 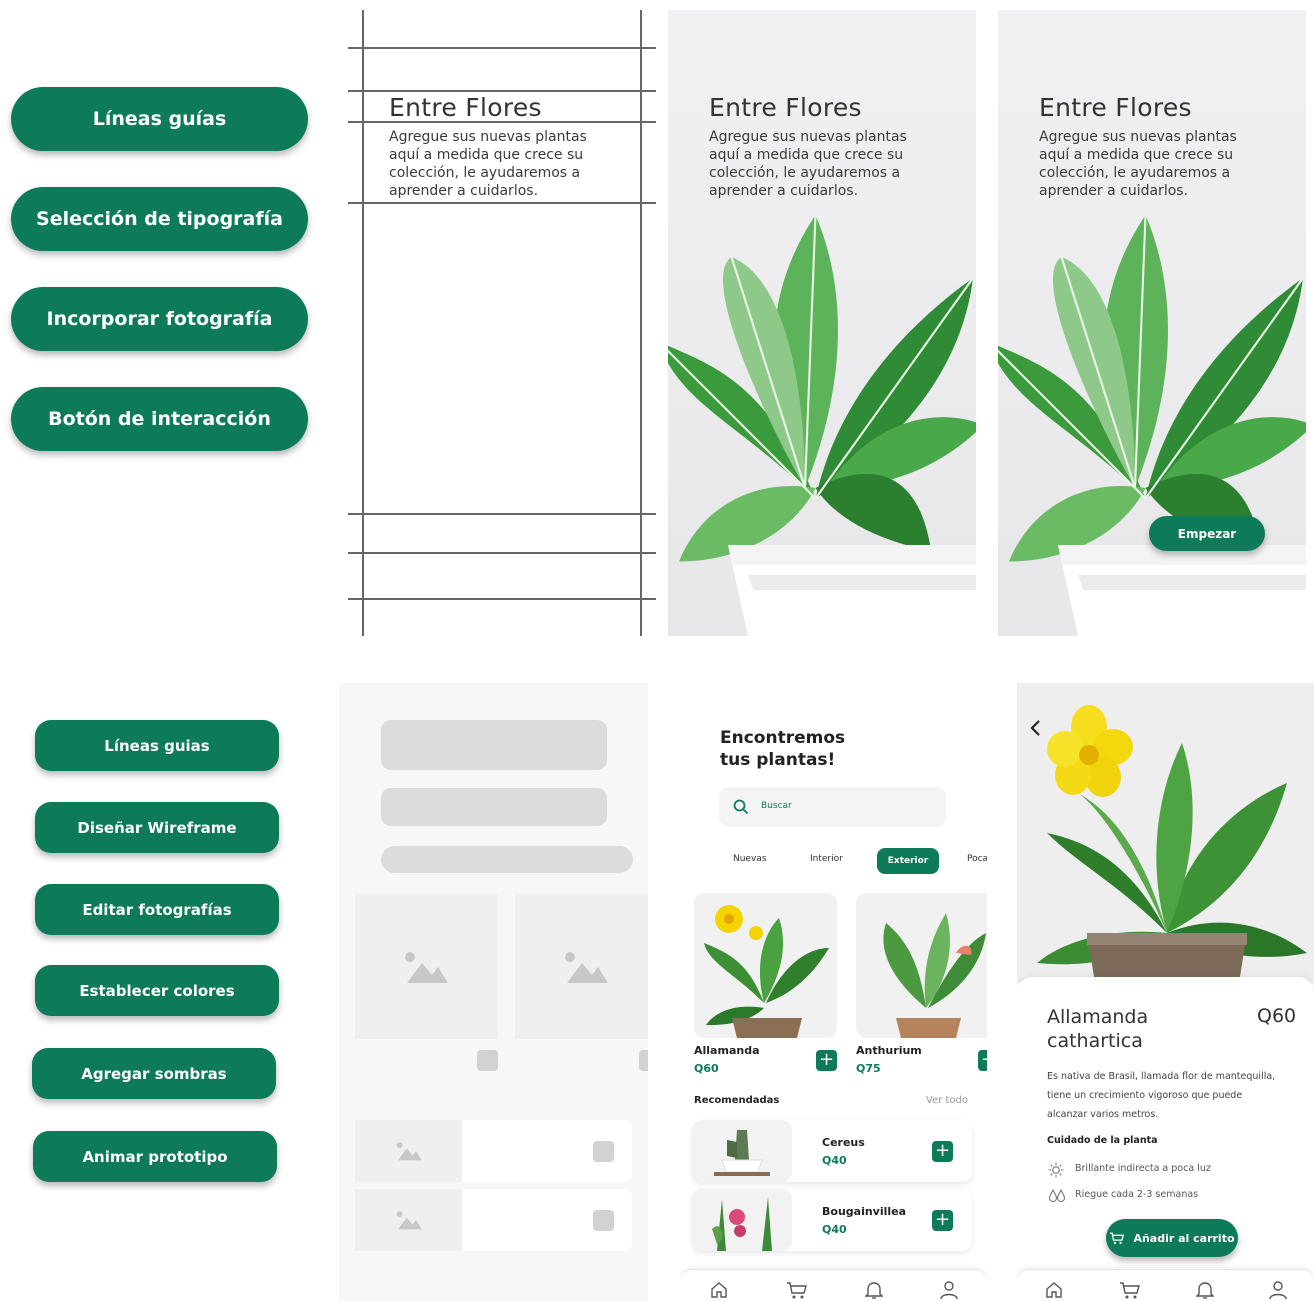 I want to click on recommended-item: Bougainvillea Q40 +, so click(x=832, y=1220).